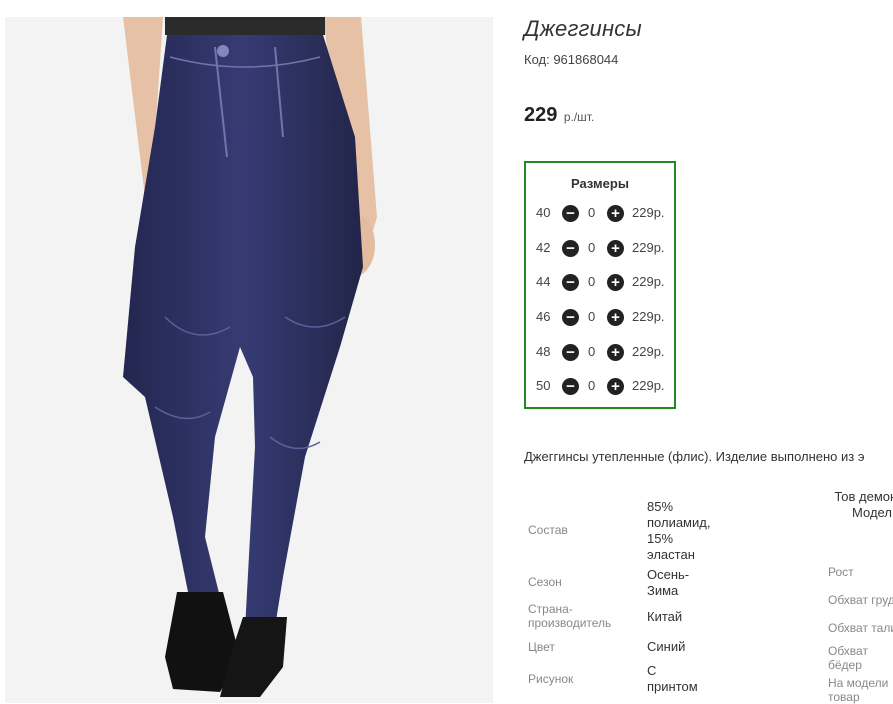 Image resolution: width=893 pixels, height=704 pixels. What do you see at coordinates (543, 351) in the screenshot?
I see `size-label: 48` at bounding box center [543, 351].